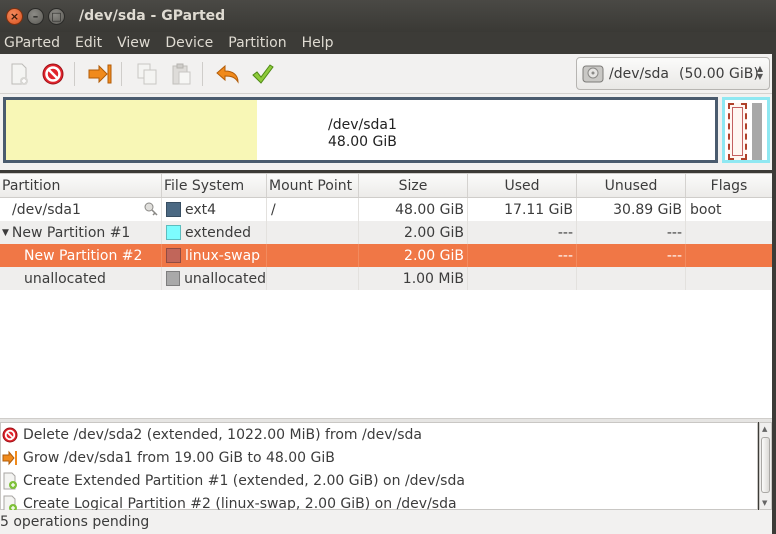  I want to click on window-title: /dev/sda - GParted, so click(152, 16).